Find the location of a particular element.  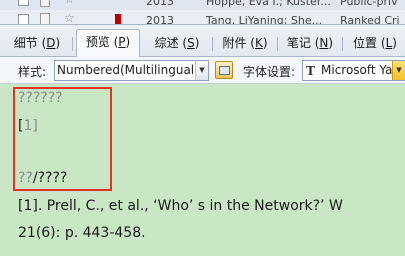

font-settings-label: 字体设置: is located at coordinates (269, 72).